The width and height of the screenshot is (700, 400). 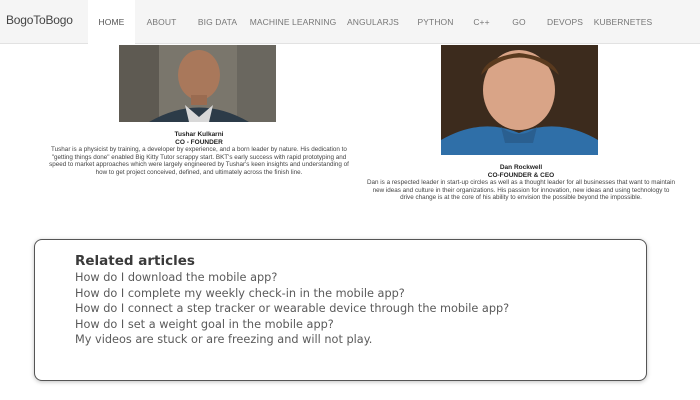 What do you see at coordinates (521, 167) in the screenshot?
I see `founder-name: Dan Rockwell` at bounding box center [521, 167].